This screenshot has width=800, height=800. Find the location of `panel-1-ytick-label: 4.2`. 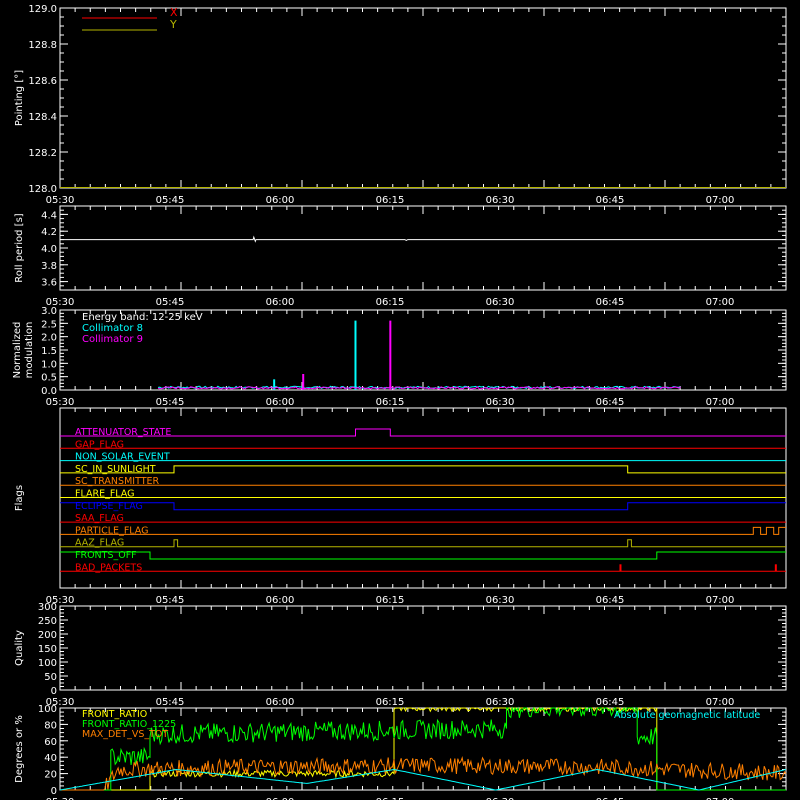

panel-1-ytick-label: 4.2 is located at coordinates (49, 232).